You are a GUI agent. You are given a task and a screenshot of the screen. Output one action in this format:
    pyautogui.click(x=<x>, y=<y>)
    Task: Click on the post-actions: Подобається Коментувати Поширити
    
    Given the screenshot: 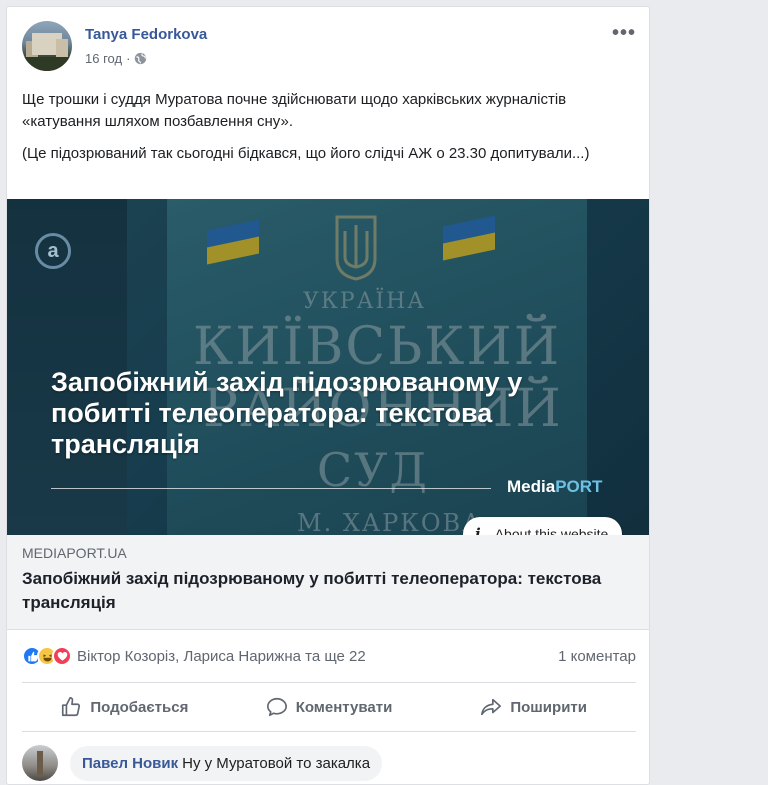 What is the action you would take?
    pyautogui.click(x=329, y=707)
    